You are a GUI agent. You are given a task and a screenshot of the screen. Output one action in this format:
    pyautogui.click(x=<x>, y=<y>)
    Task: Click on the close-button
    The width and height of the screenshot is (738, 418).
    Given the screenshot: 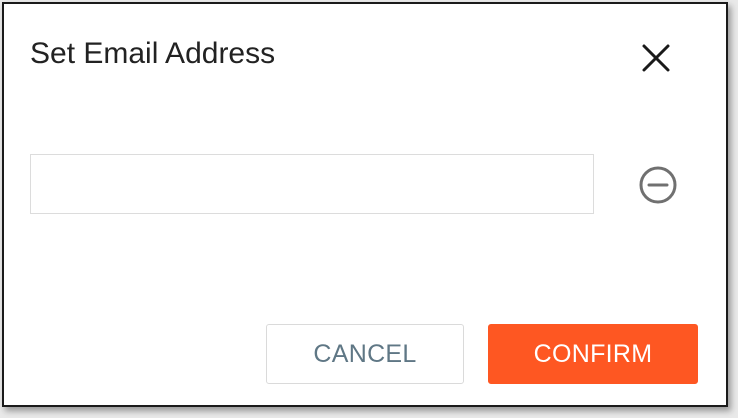 What is the action you would take?
    pyautogui.click(x=656, y=58)
    